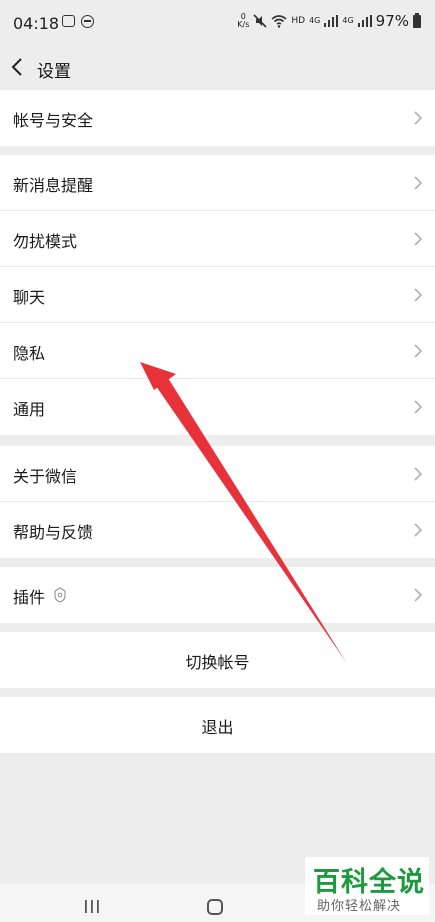  What do you see at coordinates (243, 24) in the screenshot?
I see `network-speed-unit: K/s` at bounding box center [243, 24].